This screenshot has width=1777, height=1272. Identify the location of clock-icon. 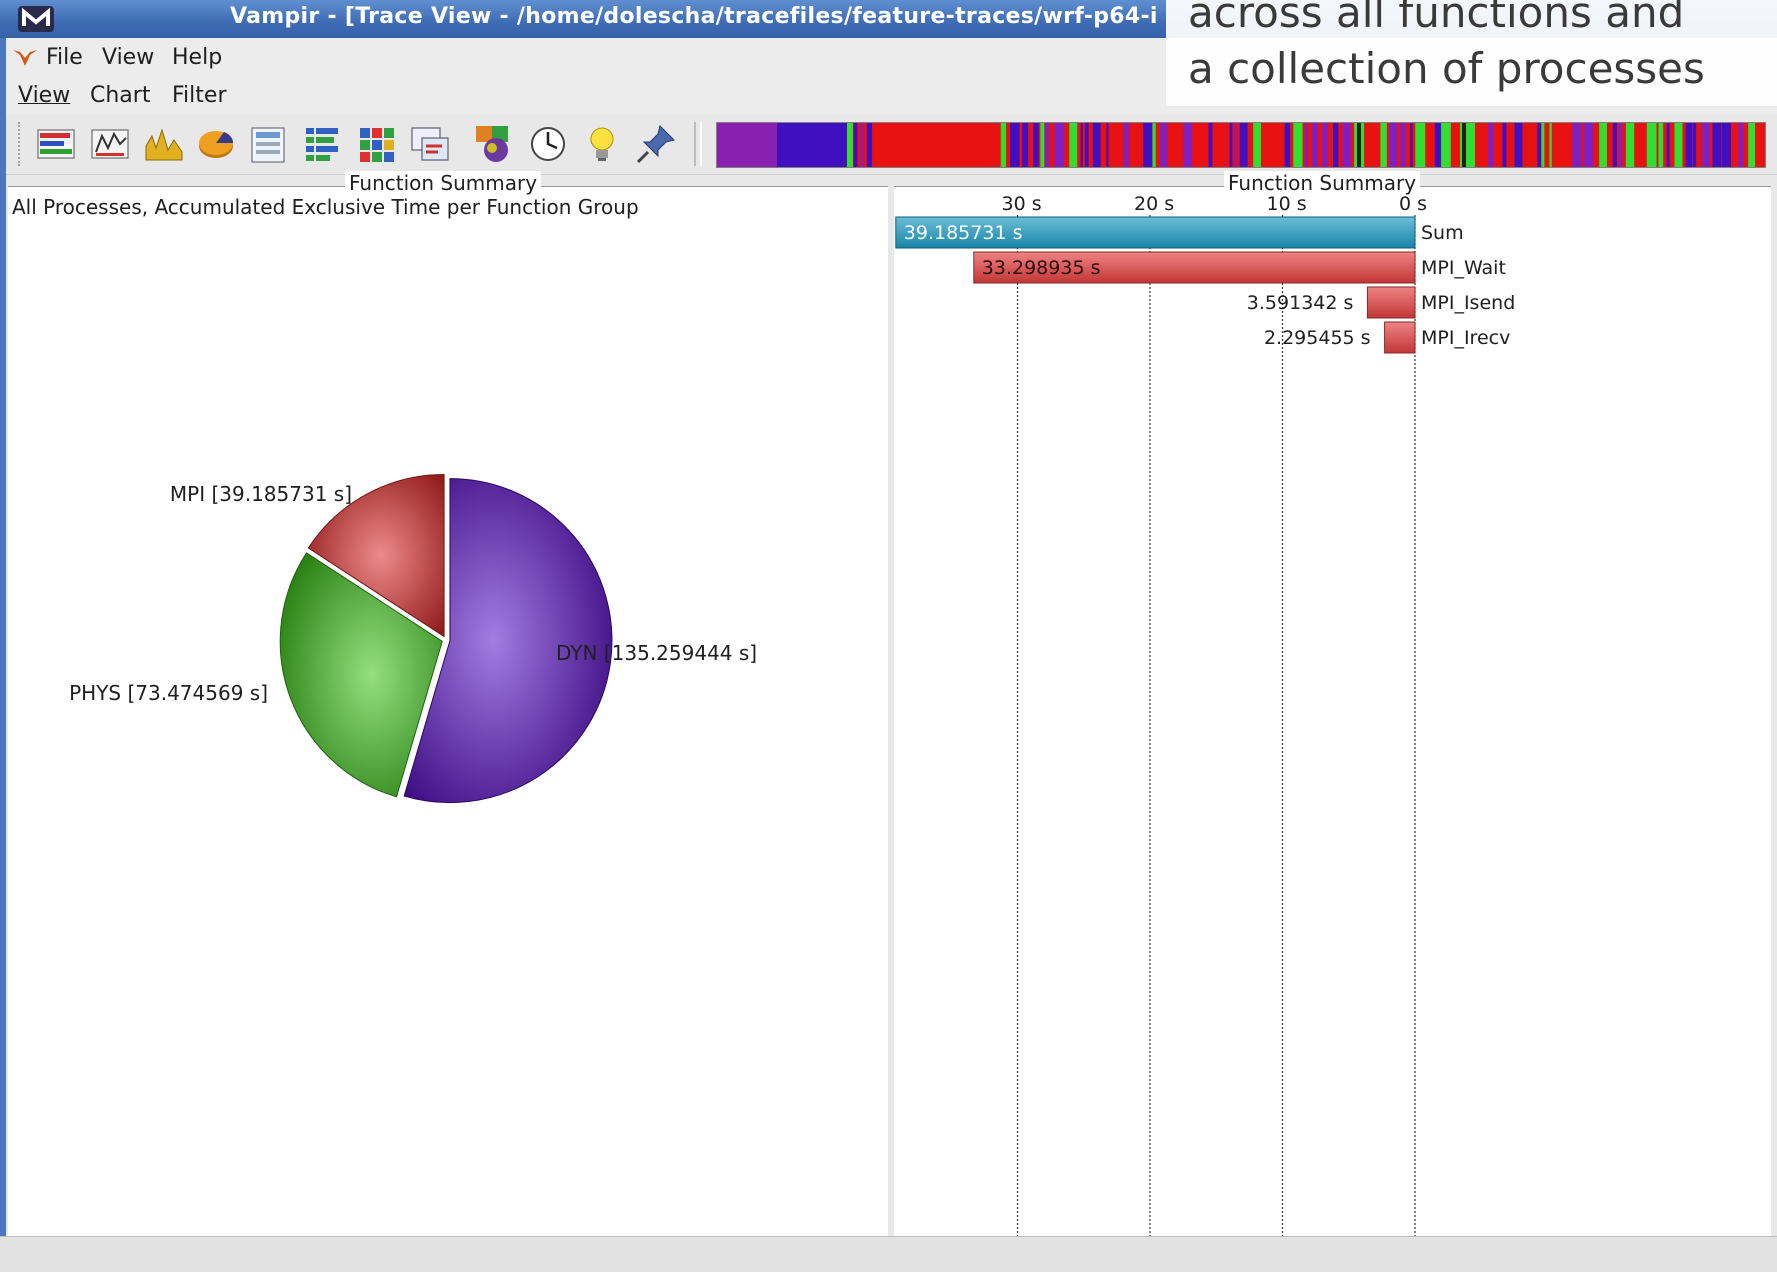
(548, 144).